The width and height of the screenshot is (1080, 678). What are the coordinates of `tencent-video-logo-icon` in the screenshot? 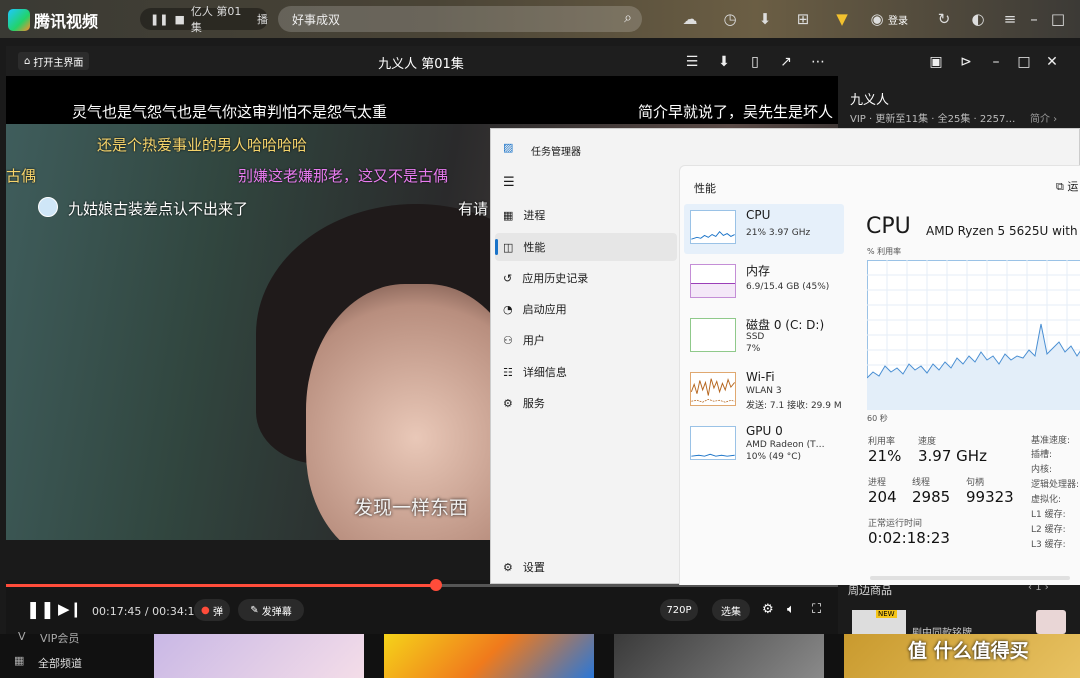 It's located at (19, 20).